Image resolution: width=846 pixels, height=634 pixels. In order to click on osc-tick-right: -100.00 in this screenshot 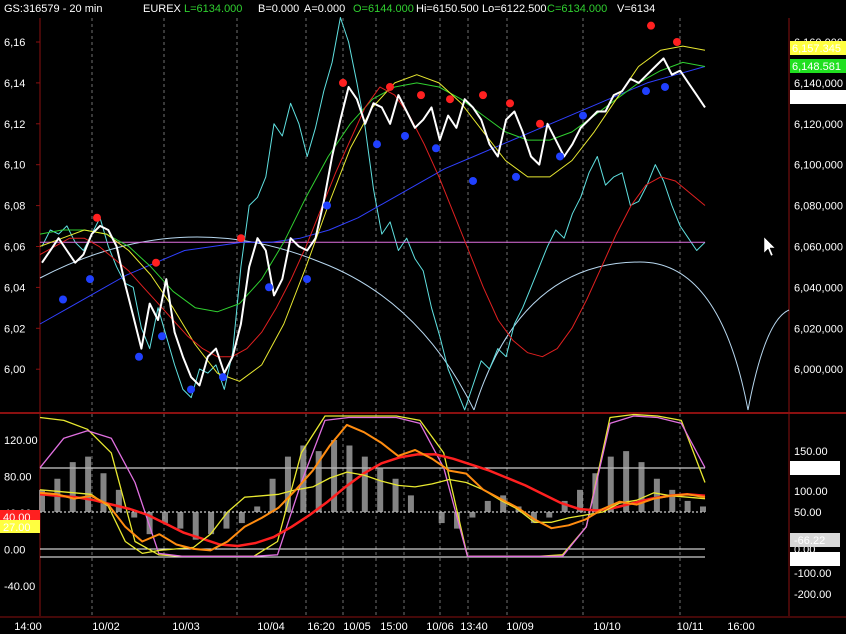, I will do `click(812, 574)`.